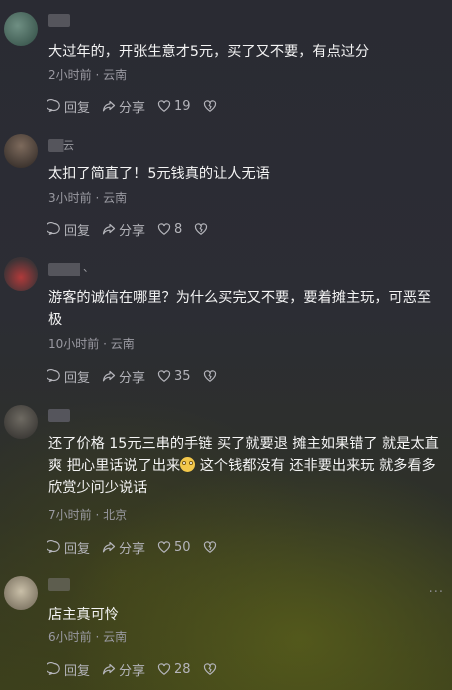 The image size is (452, 690). I want to click on comment-meta: 3小时前 · 云南, so click(88, 198).